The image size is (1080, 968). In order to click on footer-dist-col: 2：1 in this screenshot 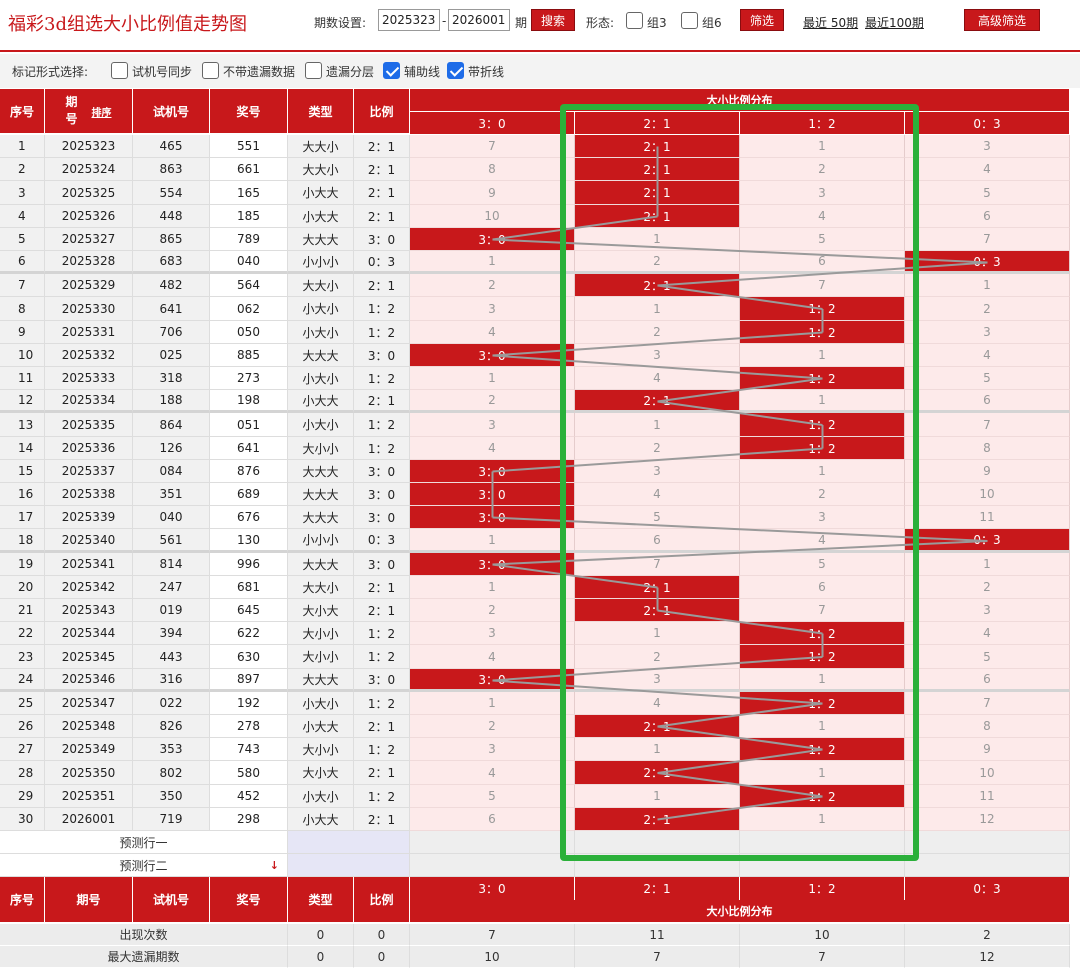, I will do `click(657, 888)`.